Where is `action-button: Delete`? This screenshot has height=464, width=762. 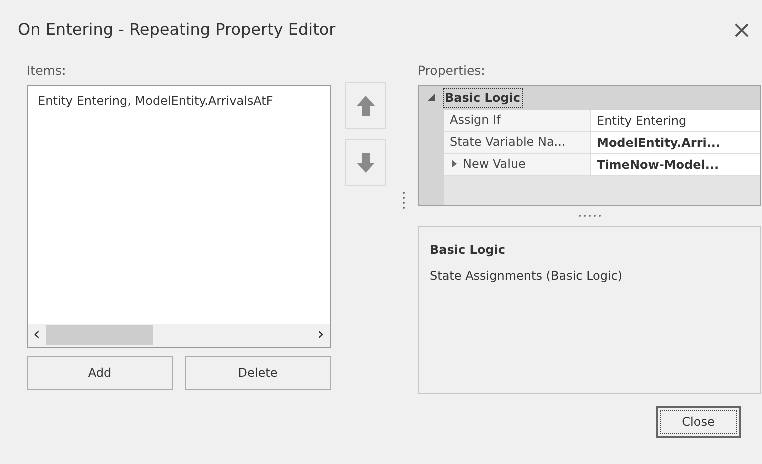 action-button: Delete is located at coordinates (258, 373).